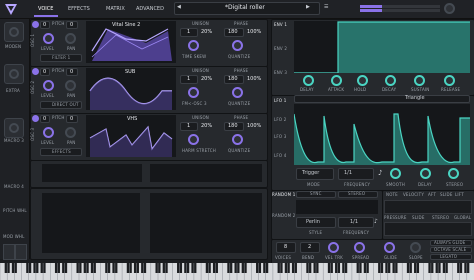  Describe the element at coordinates (382, 99) in the screenshot. I see `lfo-shape-selector` at that location.